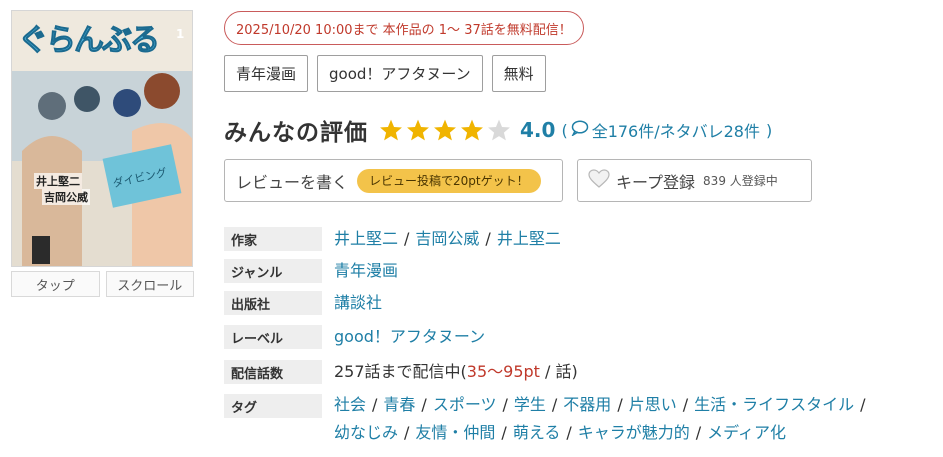 The image size is (943, 457). Describe the element at coordinates (296, 133) in the screenshot. I see `rating-title: みんなの評価` at that location.